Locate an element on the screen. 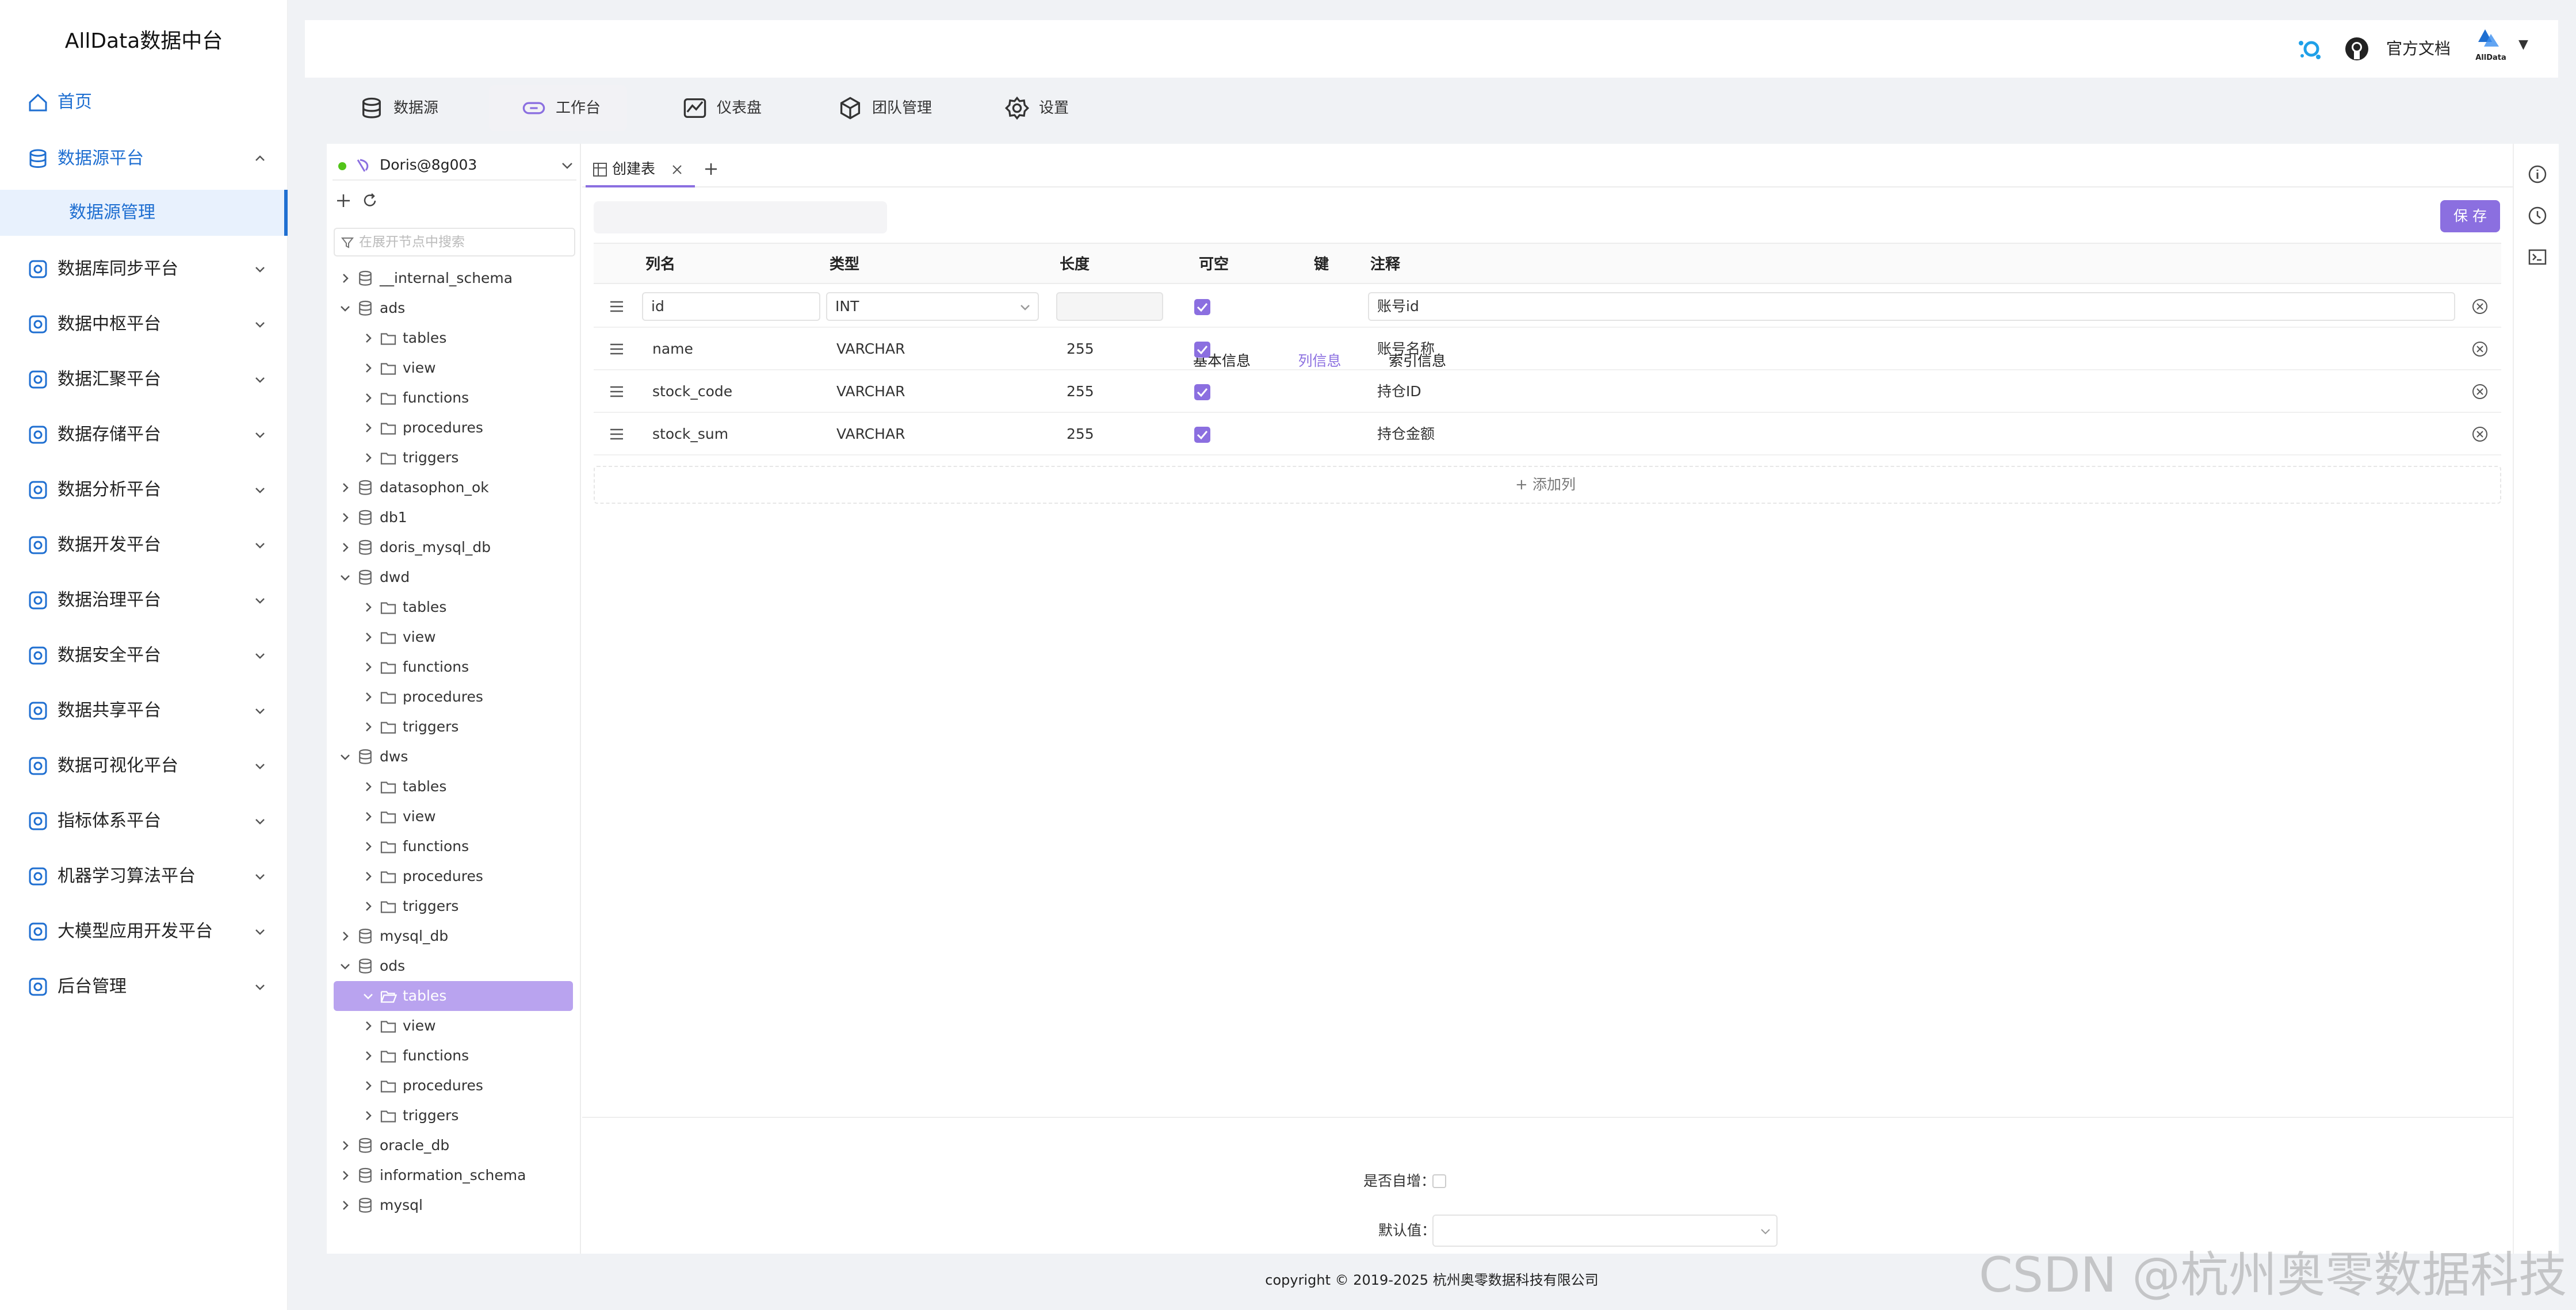 Image resolution: width=2576 pixels, height=1310 pixels. sidebar-subitem-datasource-management: 数据源管理 is located at coordinates (144, 213).